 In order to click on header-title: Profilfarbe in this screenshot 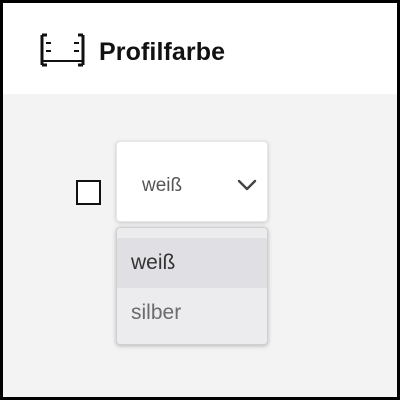, I will do `click(162, 52)`.